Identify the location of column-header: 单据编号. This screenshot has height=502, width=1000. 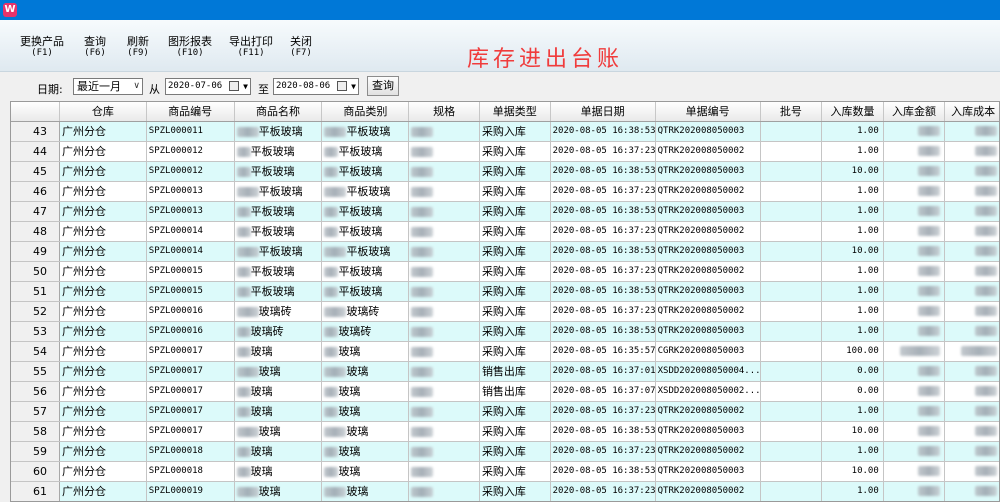
(708, 112).